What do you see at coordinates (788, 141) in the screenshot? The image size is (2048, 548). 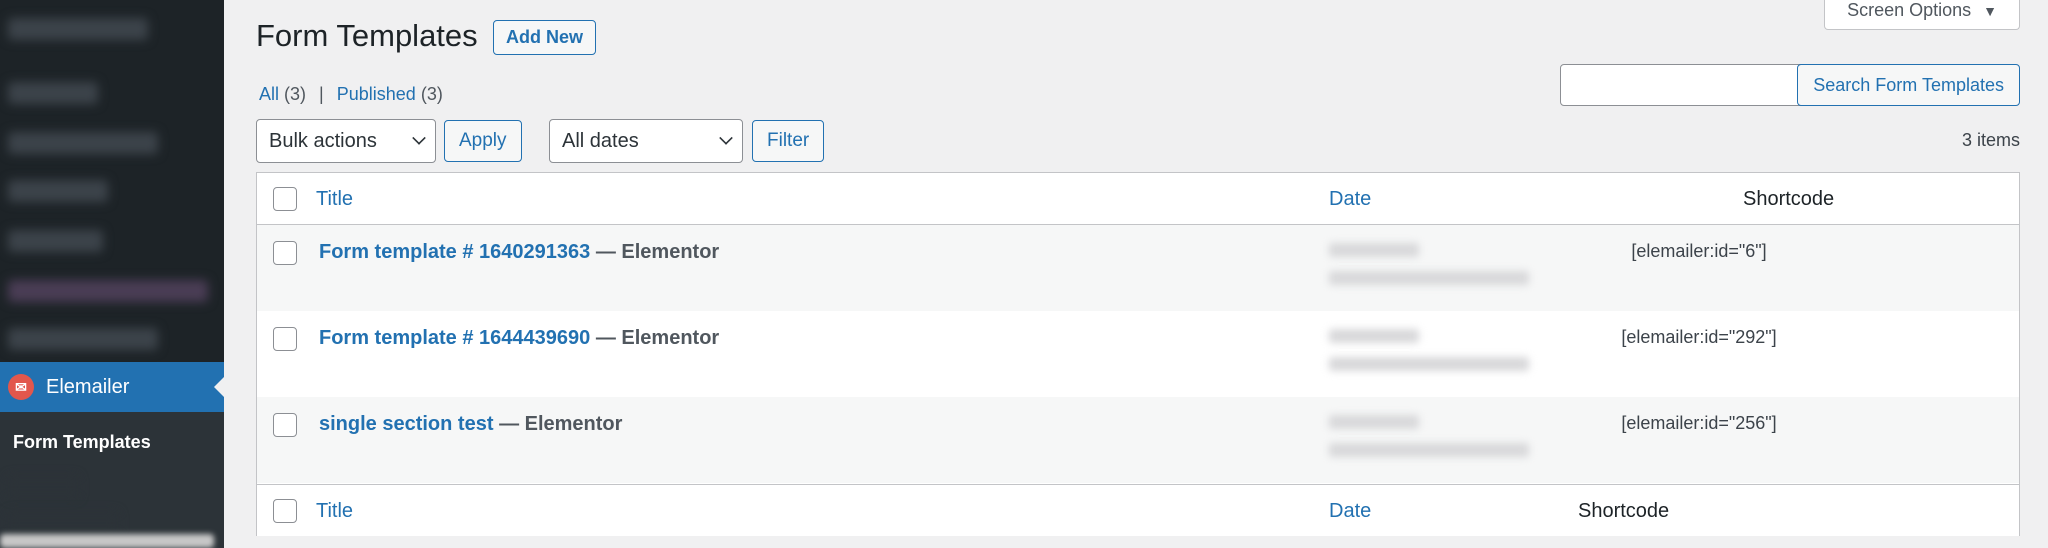 I see `filter-button: Filter` at bounding box center [788, 141].